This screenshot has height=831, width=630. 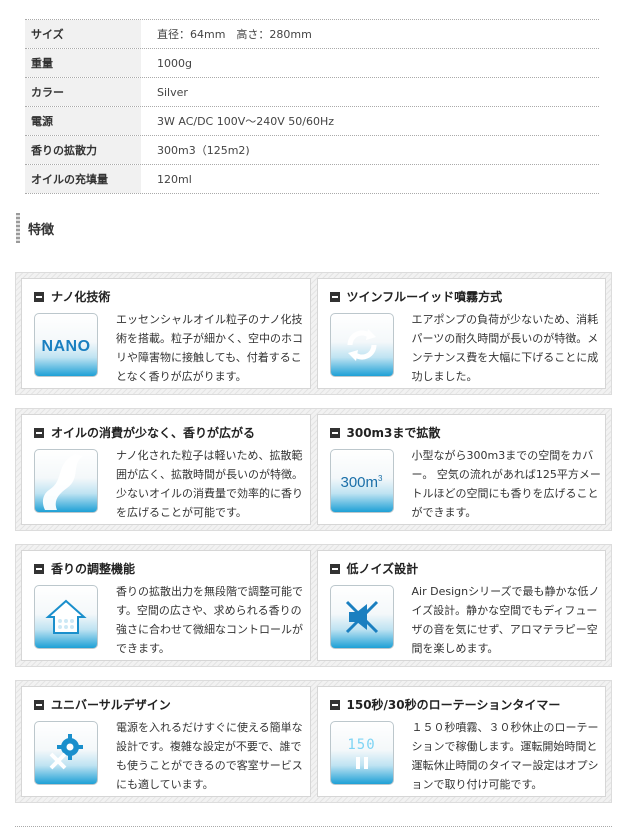 I want to click on feature-title: ツインフルーイッド噴霧方式, so click(x=415, y=296).